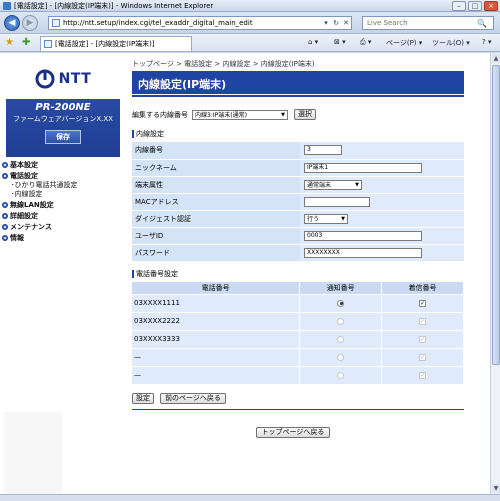 This screenshot has width=500, height=501. Describe the element at coordinates (64, 237) in the screenshot. I see `sidebar-item-info: 情報` at that location.